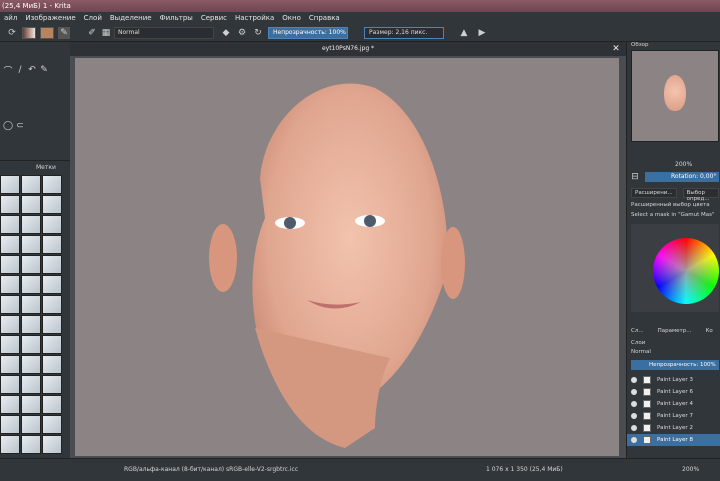 The width and height of the screenshot is (720, 481). Describe the element at coordinates (258, 33) in the screenshot. I see `reload-icon: ↻` at that location.